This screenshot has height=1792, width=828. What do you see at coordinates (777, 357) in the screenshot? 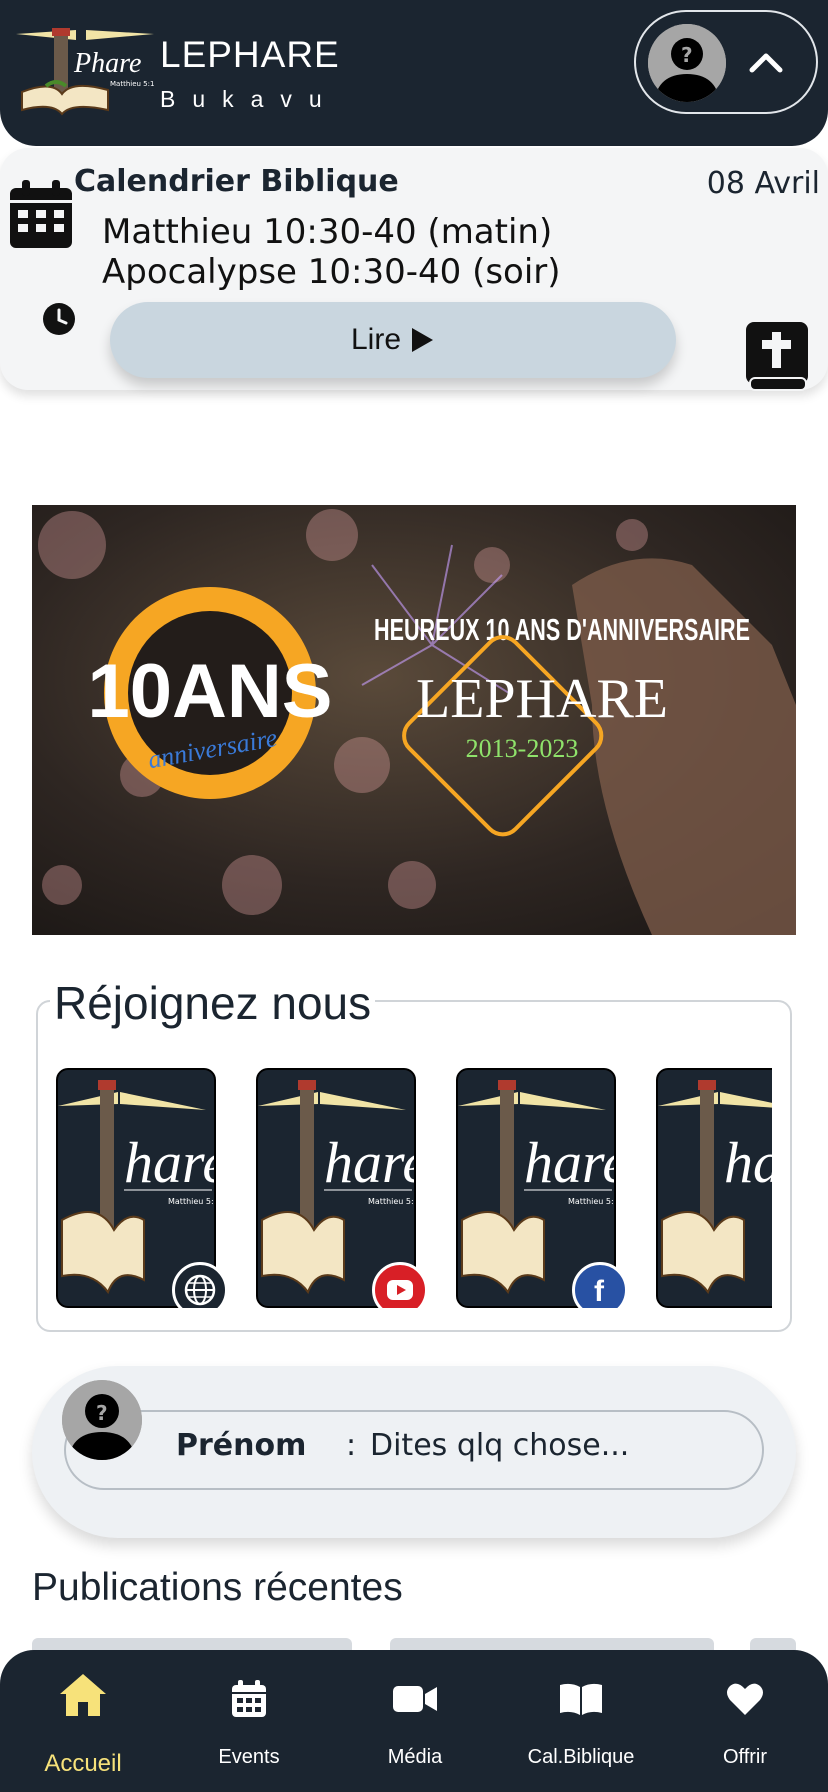
I see `bible-icon` at bounding box center [777, 357].